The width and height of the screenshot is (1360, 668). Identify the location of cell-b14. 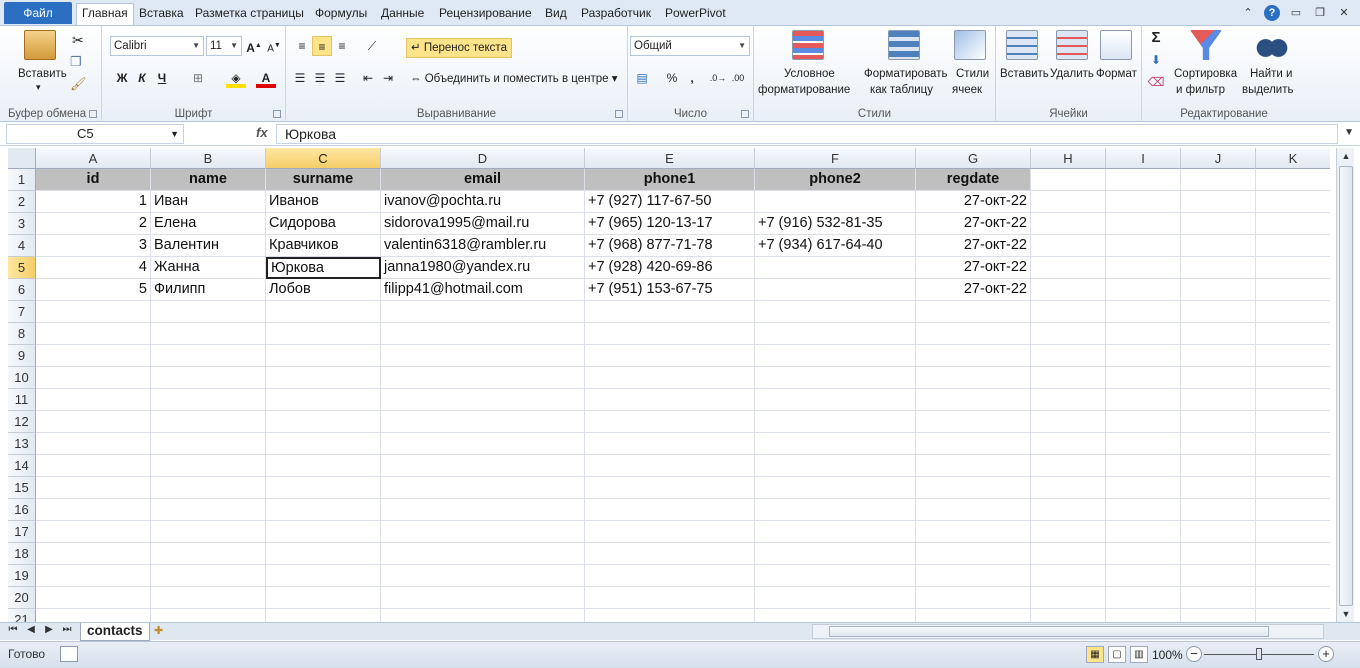
(208, 466).